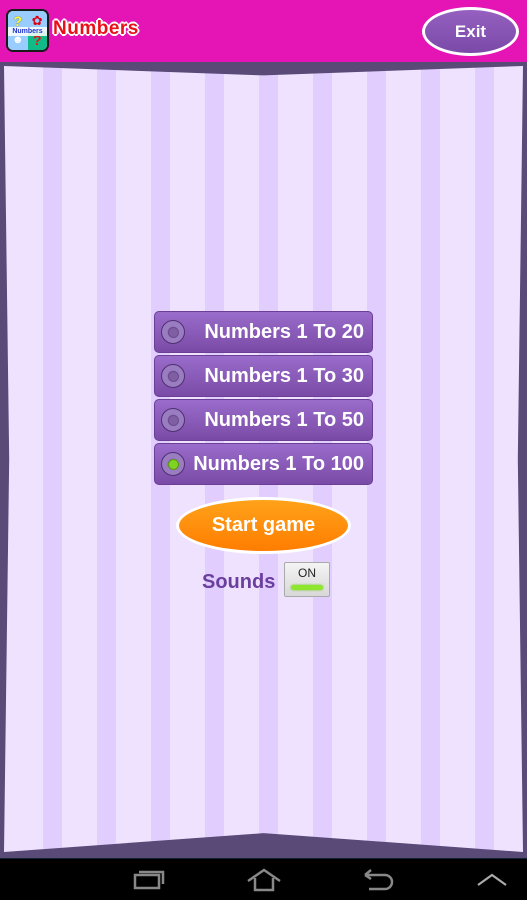  Describe the element at coordinates (284, 420) in the screenshot. I see `option-label: Numbers 1 To 50` at that location.